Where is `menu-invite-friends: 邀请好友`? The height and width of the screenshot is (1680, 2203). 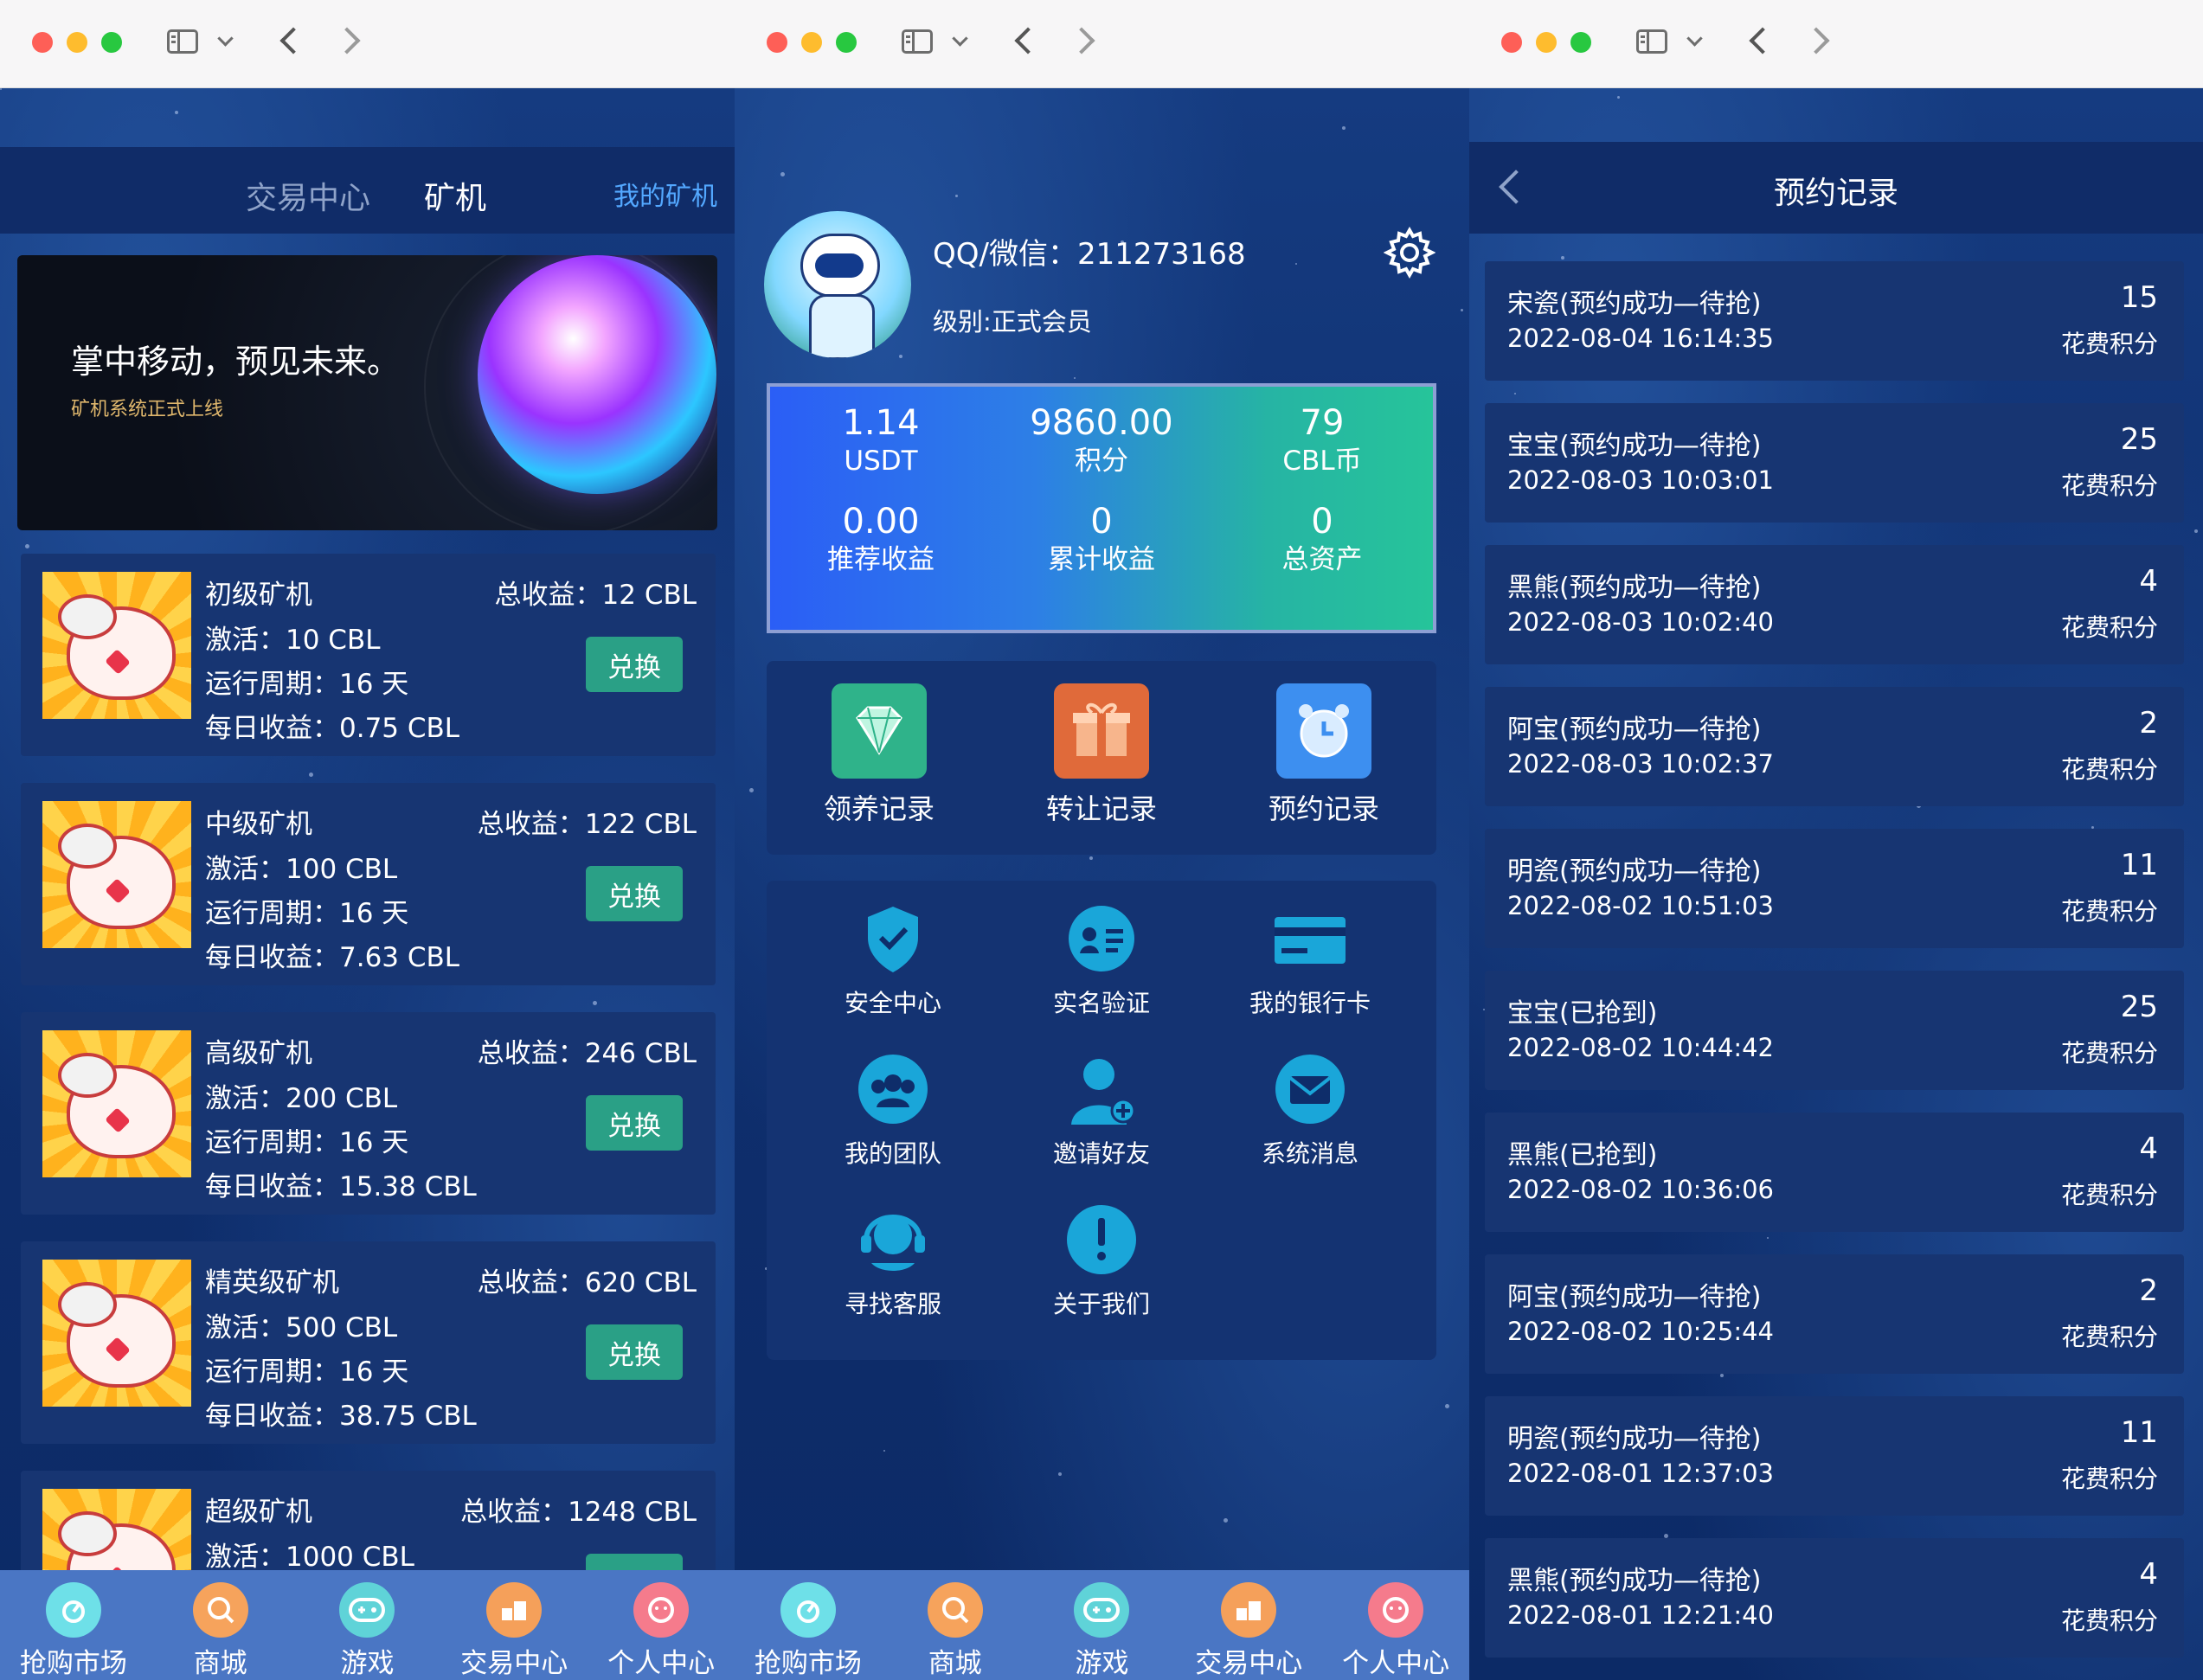 menu-invite-friends: 邀请好友 is located at coordinates (1101, 1110).